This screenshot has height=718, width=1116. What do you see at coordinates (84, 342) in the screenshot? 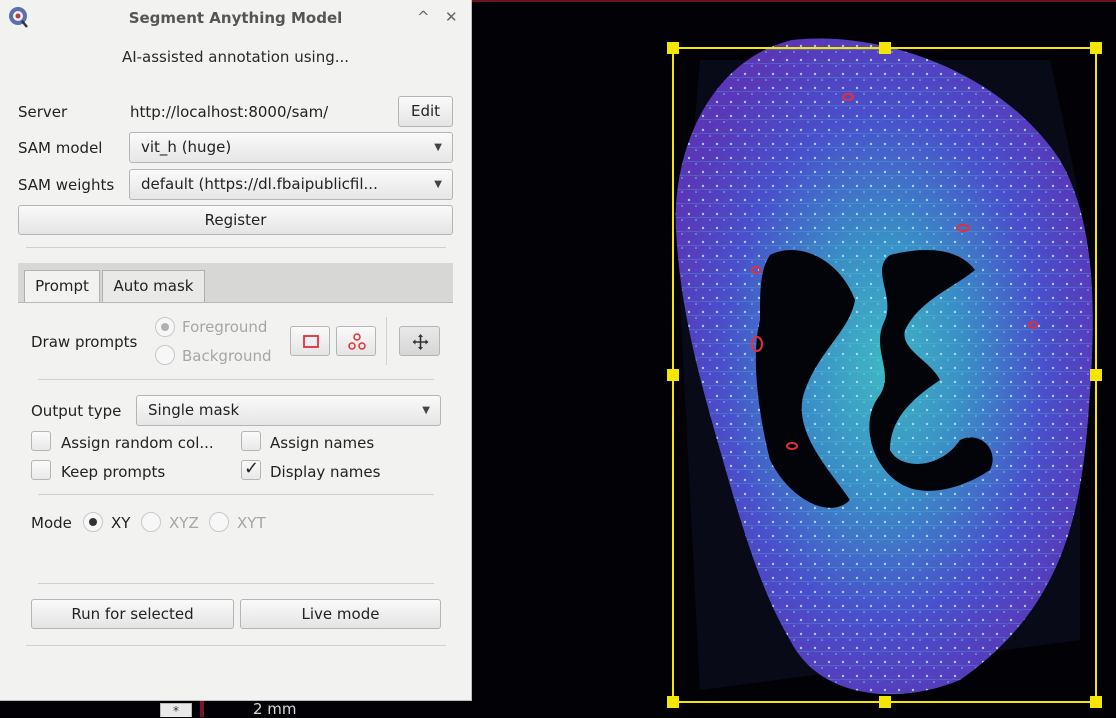
I see `draw-prompts-label: Draw prompts` at bounding box center [84, 342].